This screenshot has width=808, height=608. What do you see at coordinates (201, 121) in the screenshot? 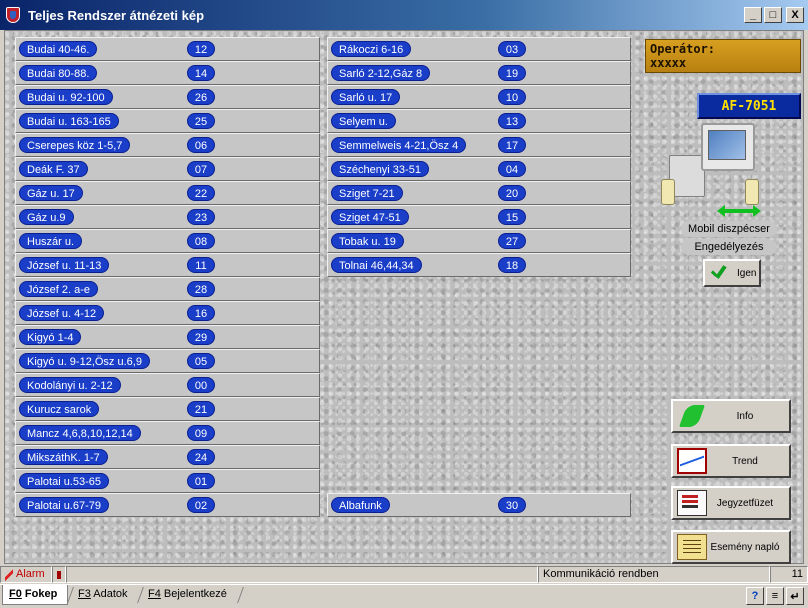
I see `station-number: 25` at bounding box center [201, 121].